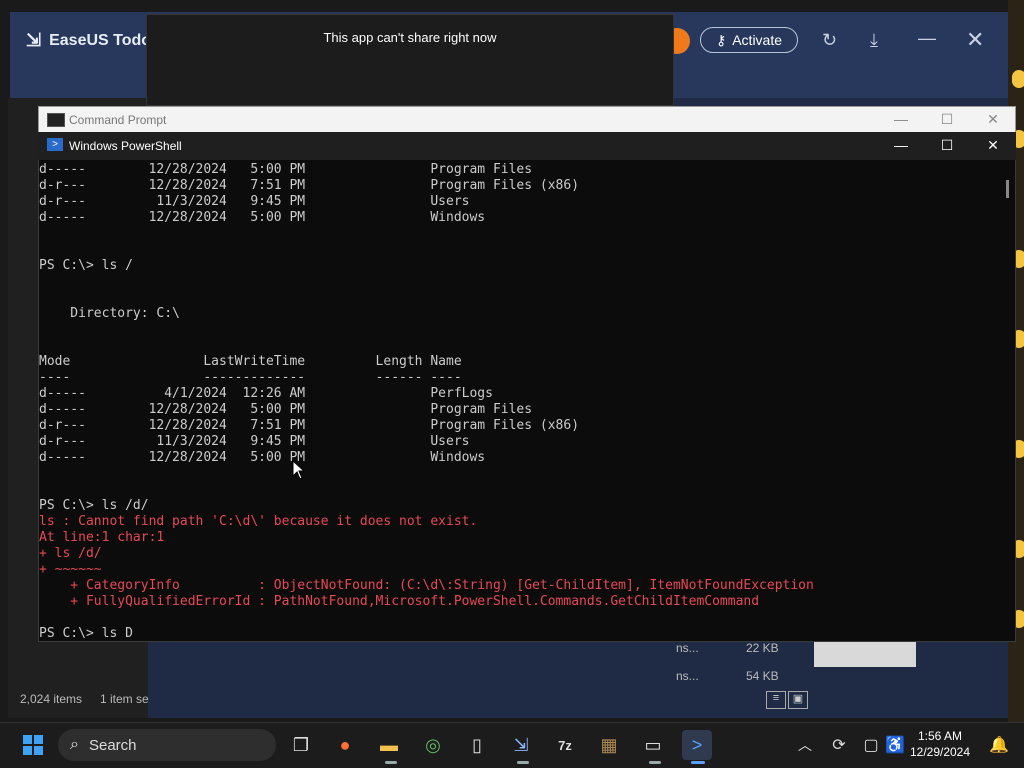 This screenshot has height=768, width=1024. Describe the element at coordinates (477, 745) in the screenshot. I see `phone-icon: ▯` at that location.